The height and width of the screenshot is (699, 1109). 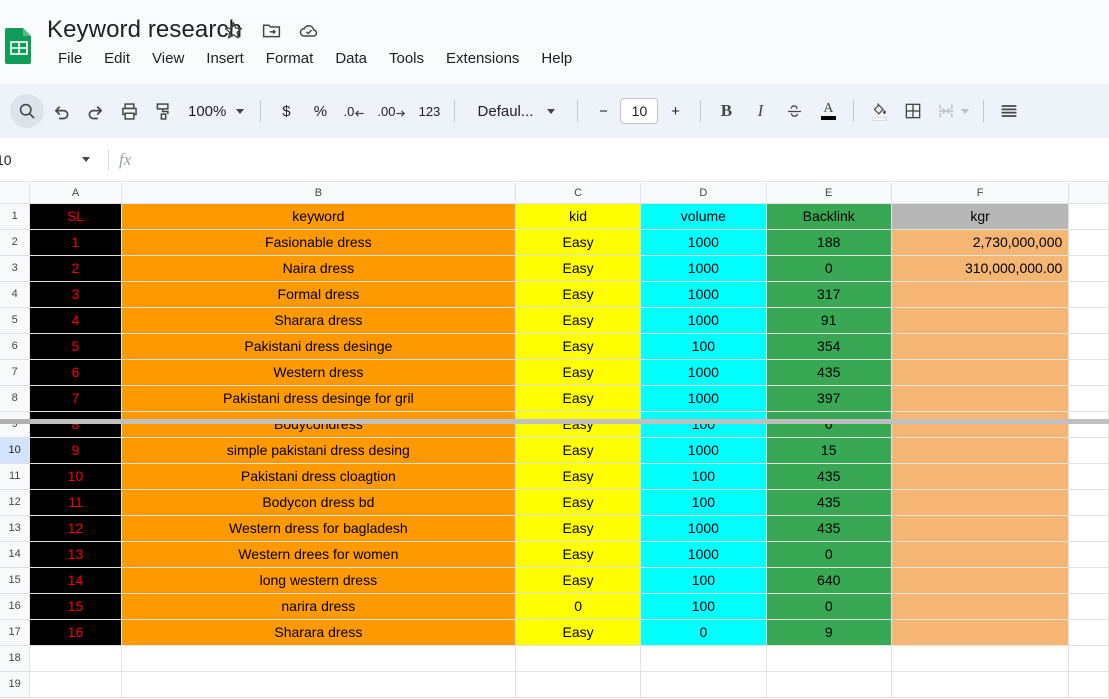 I want to click on merge-cells-icon, so click(x=952, y=111).